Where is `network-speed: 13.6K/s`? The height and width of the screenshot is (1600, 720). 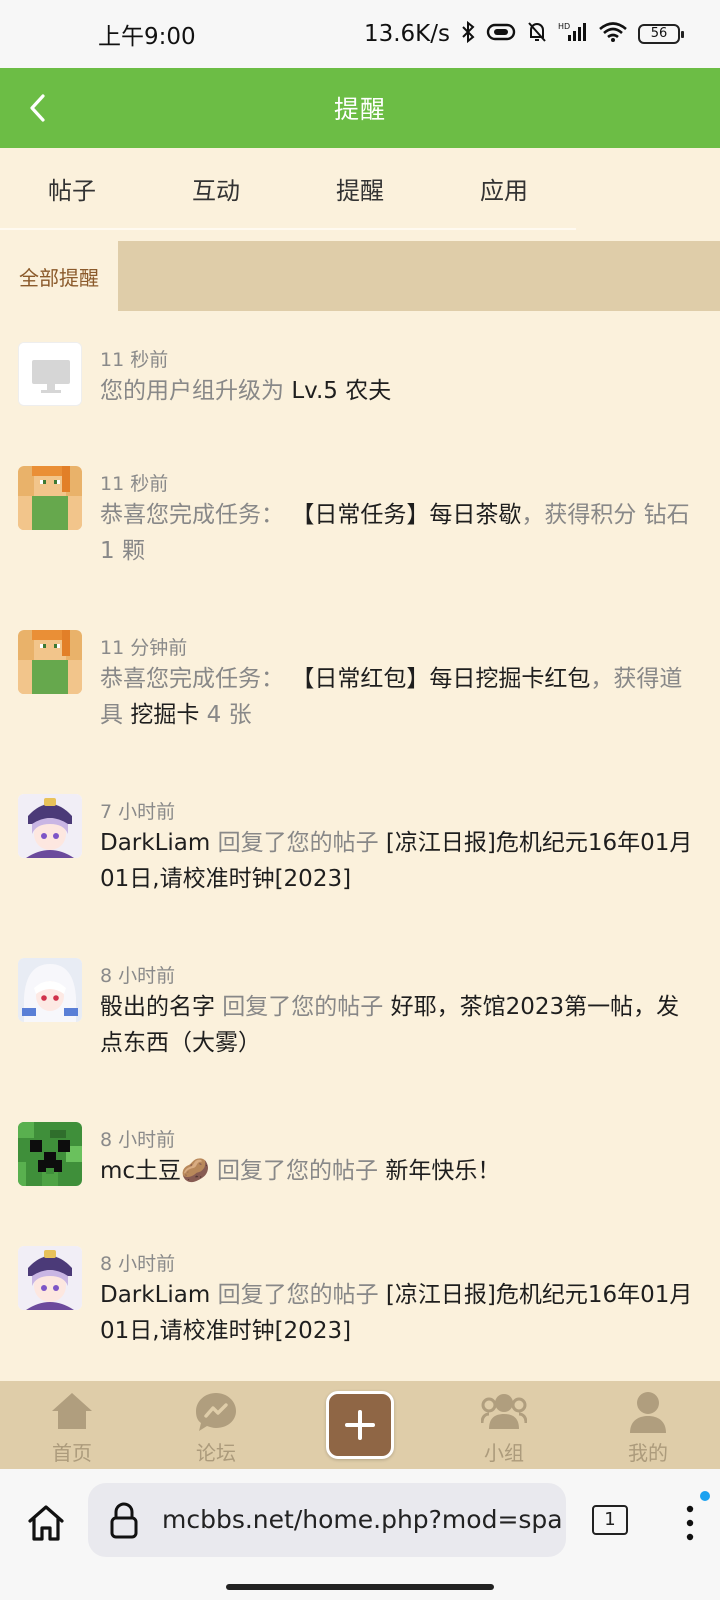
network-speed: 13.6K/s is located at coordinates (406, 34).